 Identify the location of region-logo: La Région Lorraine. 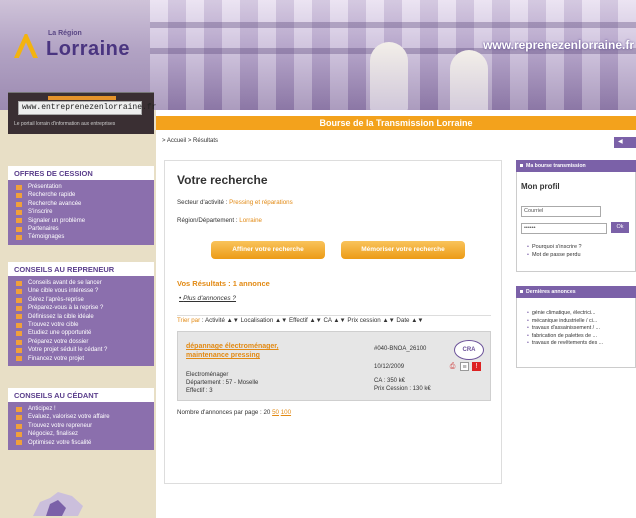
(84, 48).